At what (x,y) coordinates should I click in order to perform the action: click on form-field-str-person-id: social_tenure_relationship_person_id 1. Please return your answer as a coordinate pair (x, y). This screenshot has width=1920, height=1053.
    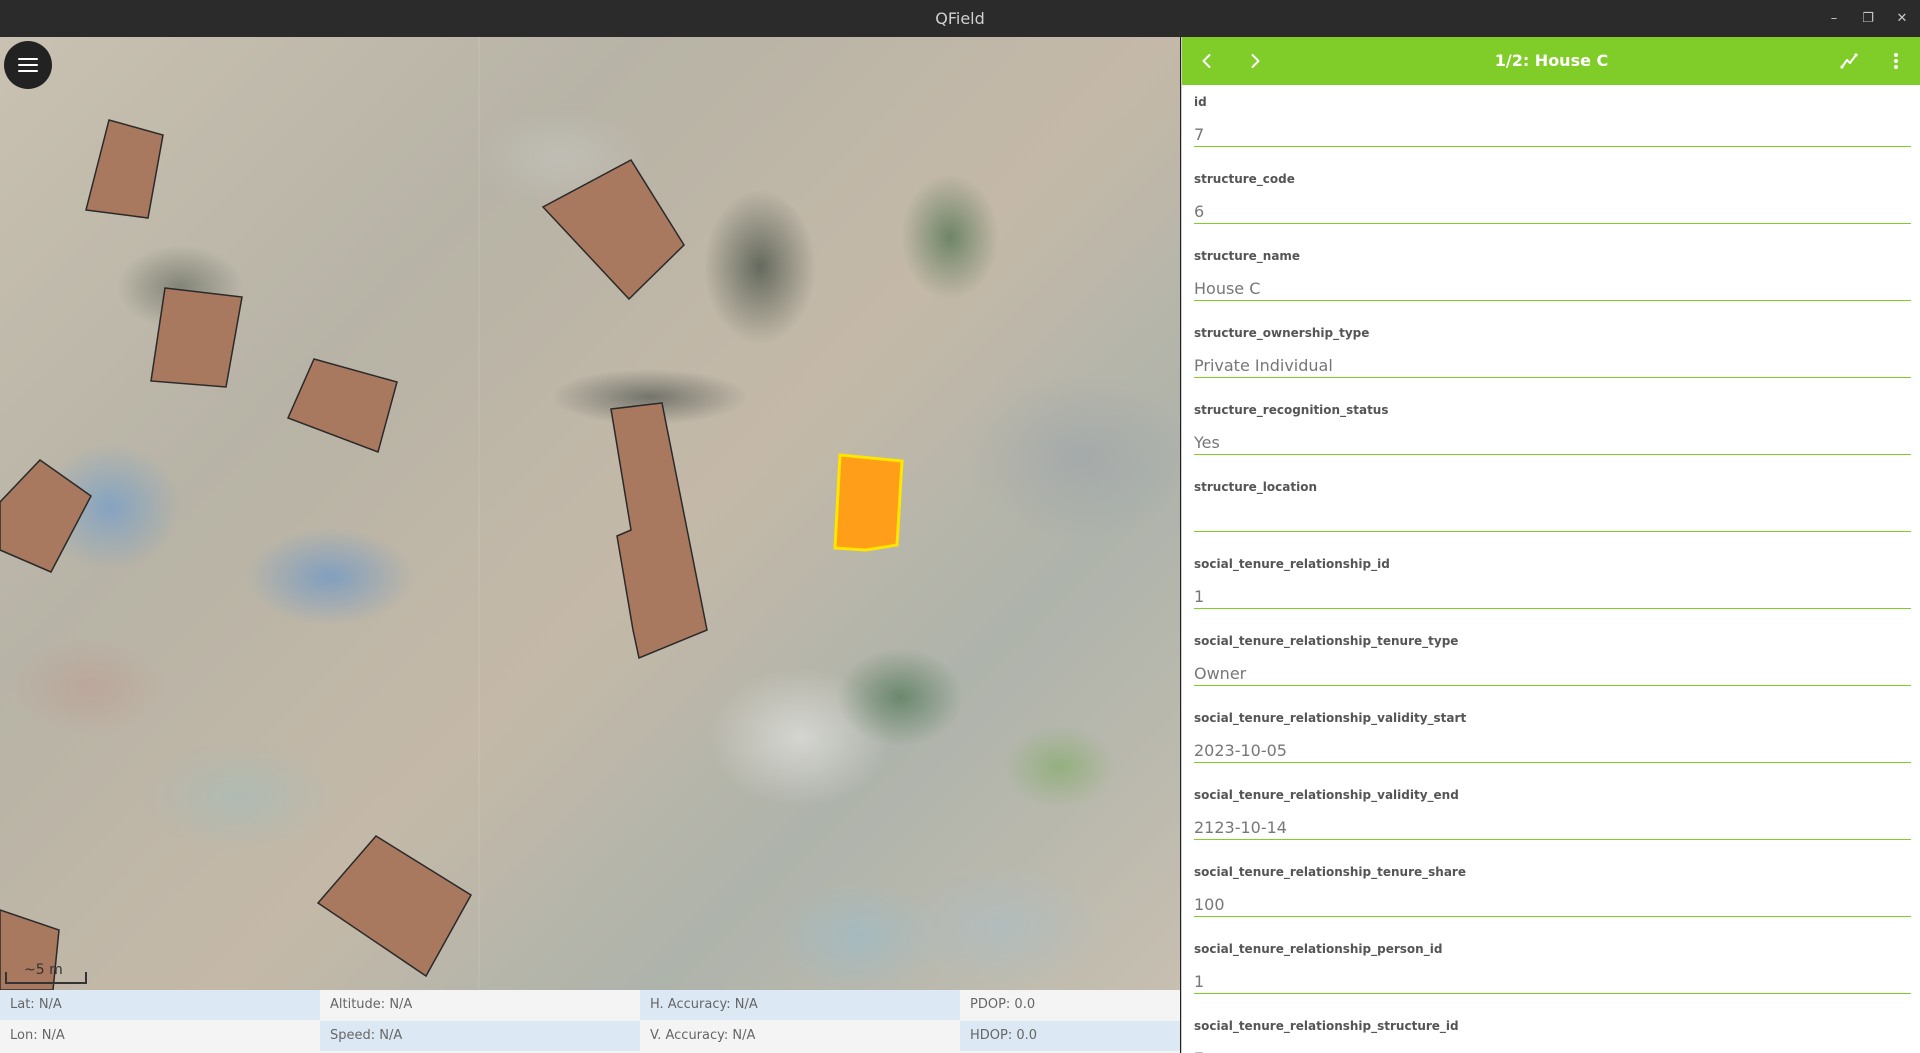
    Looking at the image, I should click on (1551, 970).